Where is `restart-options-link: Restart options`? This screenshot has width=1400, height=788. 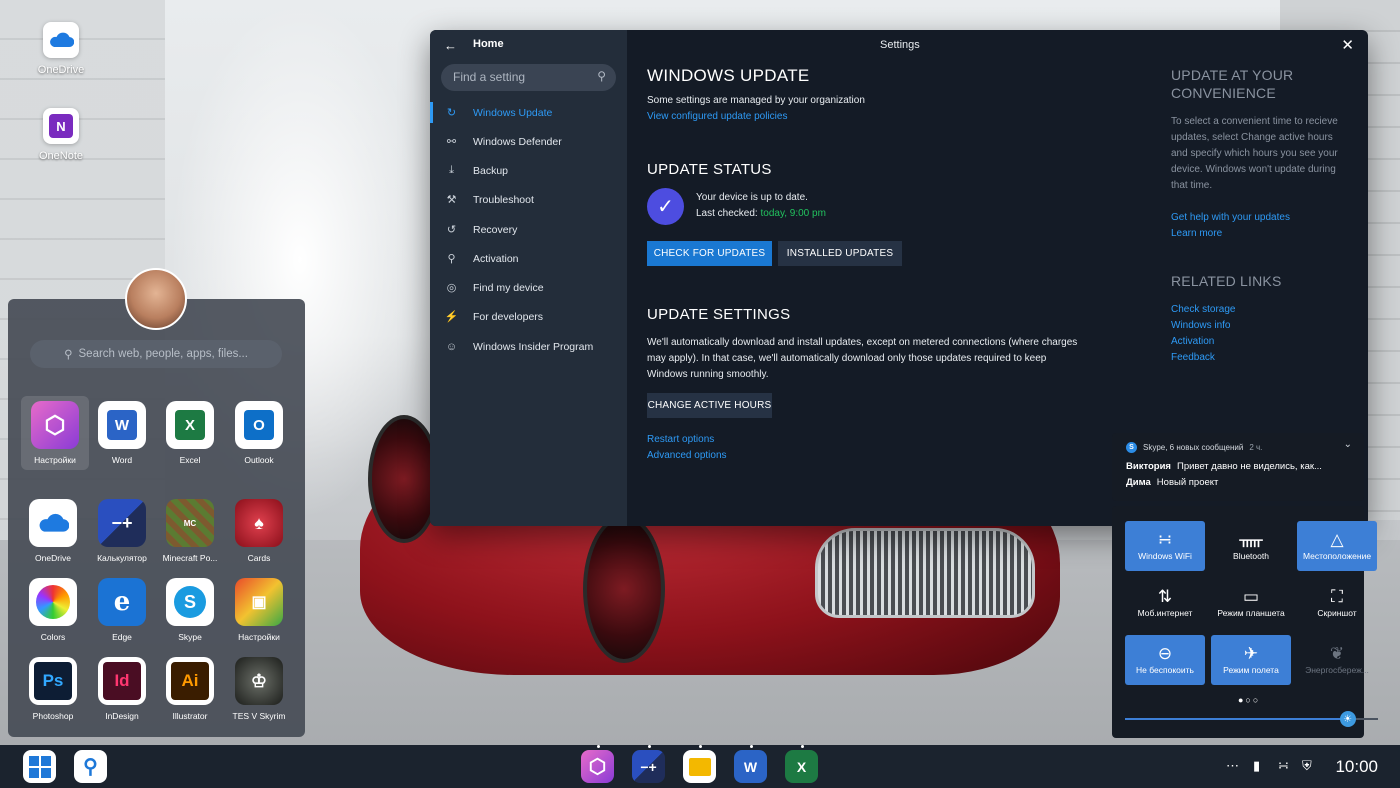
restart-options-link: Restart options is located at coordinates (680, 439).